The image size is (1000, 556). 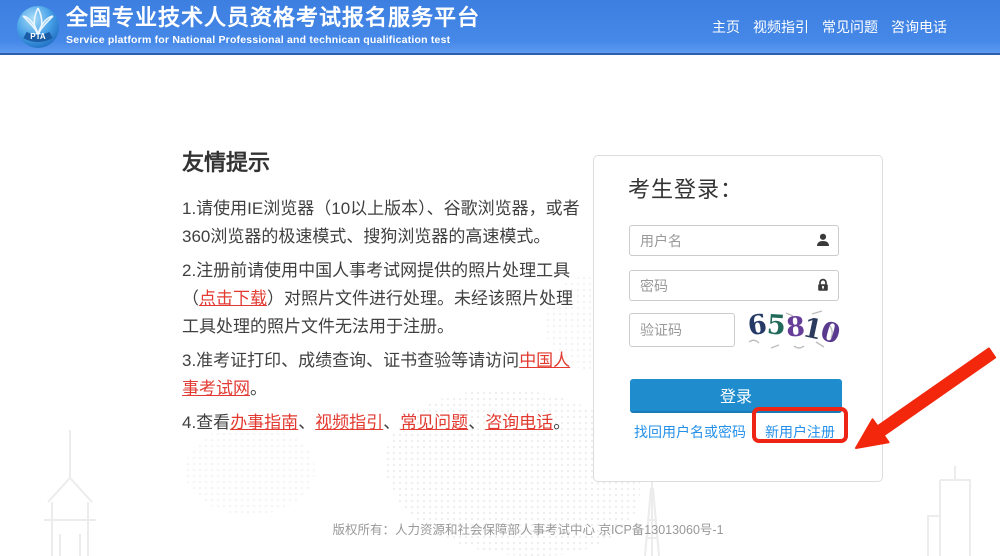 I want to click on password-field-wrap, so click(x=734, y=285).